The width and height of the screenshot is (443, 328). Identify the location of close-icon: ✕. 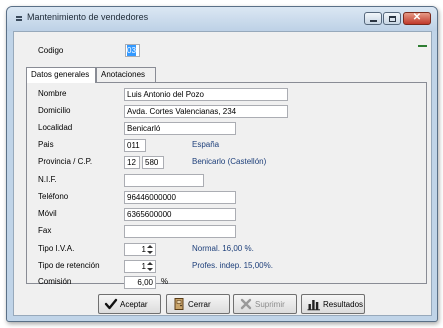
(417, 17).